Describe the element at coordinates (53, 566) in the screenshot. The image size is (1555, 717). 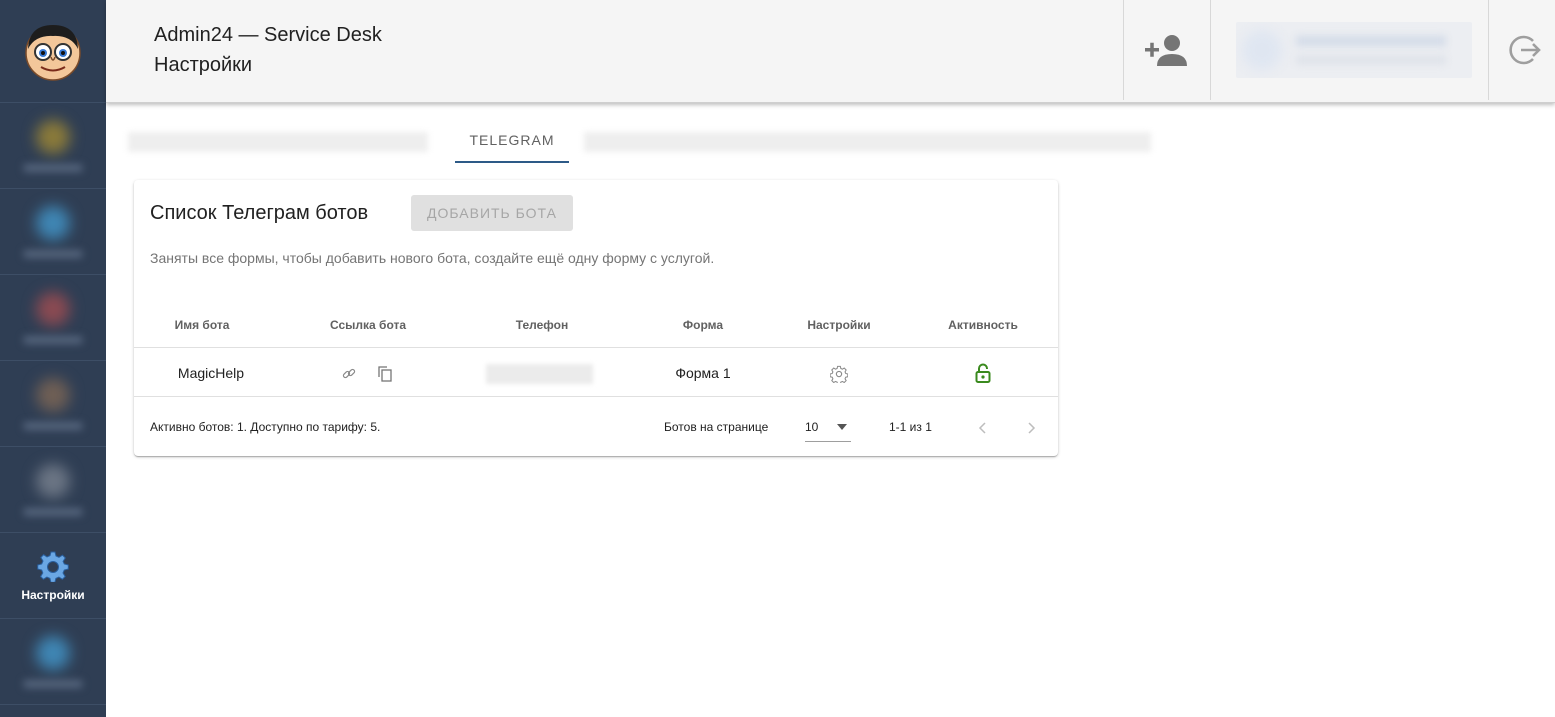
I see `gear-icon` at that location.